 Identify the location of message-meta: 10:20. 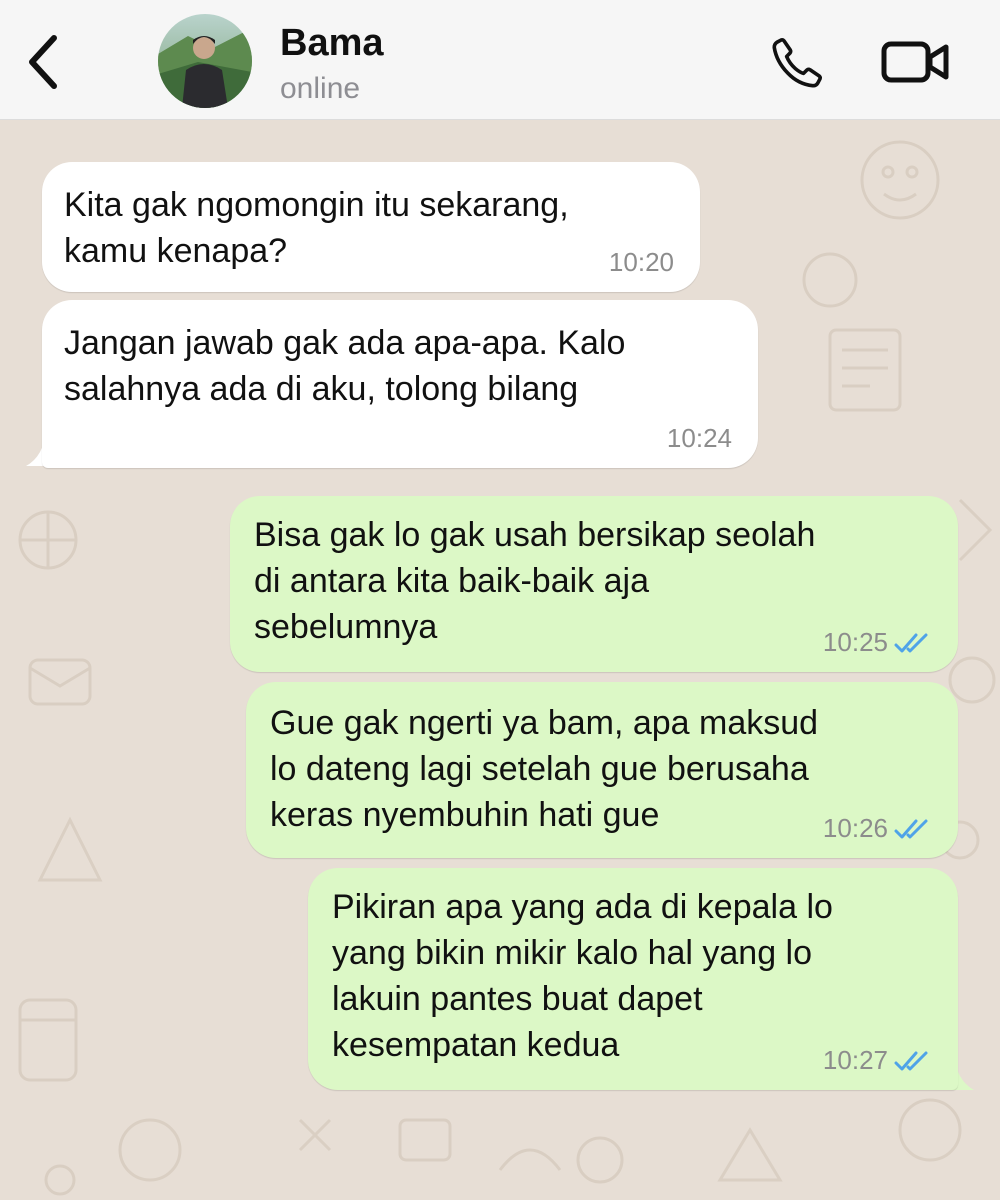
(641, 262).